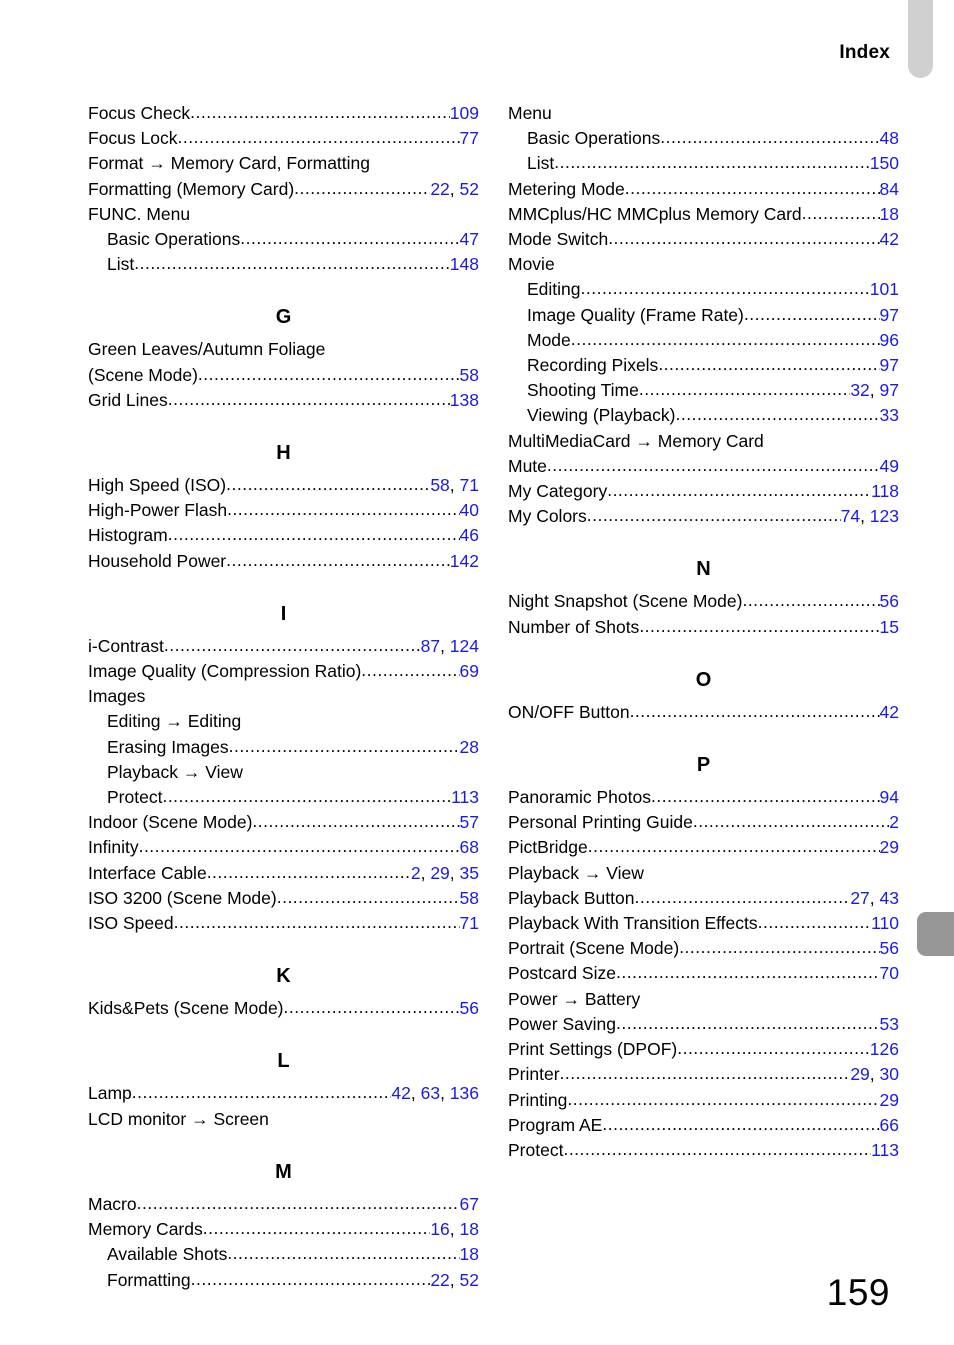 The width and height of the screenshot is (954, 1345). What do you see at coordinates (885, 923) in the screenshot?
I see `index-entry-pages: 110` at bounding box center [885, 923].